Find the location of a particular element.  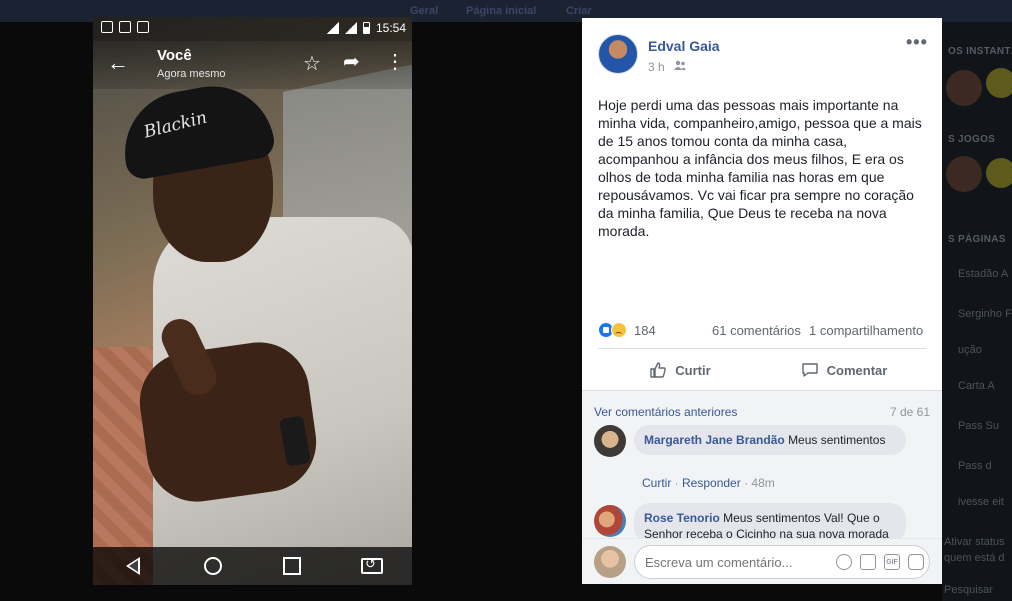

status-time: 15:54 is located at coordinates (390, 28).